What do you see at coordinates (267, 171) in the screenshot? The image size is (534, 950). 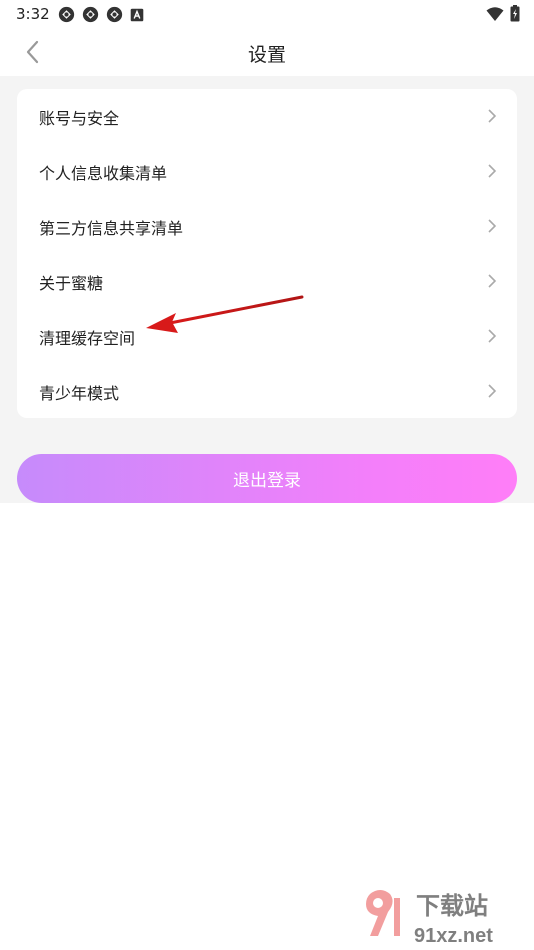 I see `menu-item-personal-info-list: 个人信息收集清单` at bounding box center [267, 171].